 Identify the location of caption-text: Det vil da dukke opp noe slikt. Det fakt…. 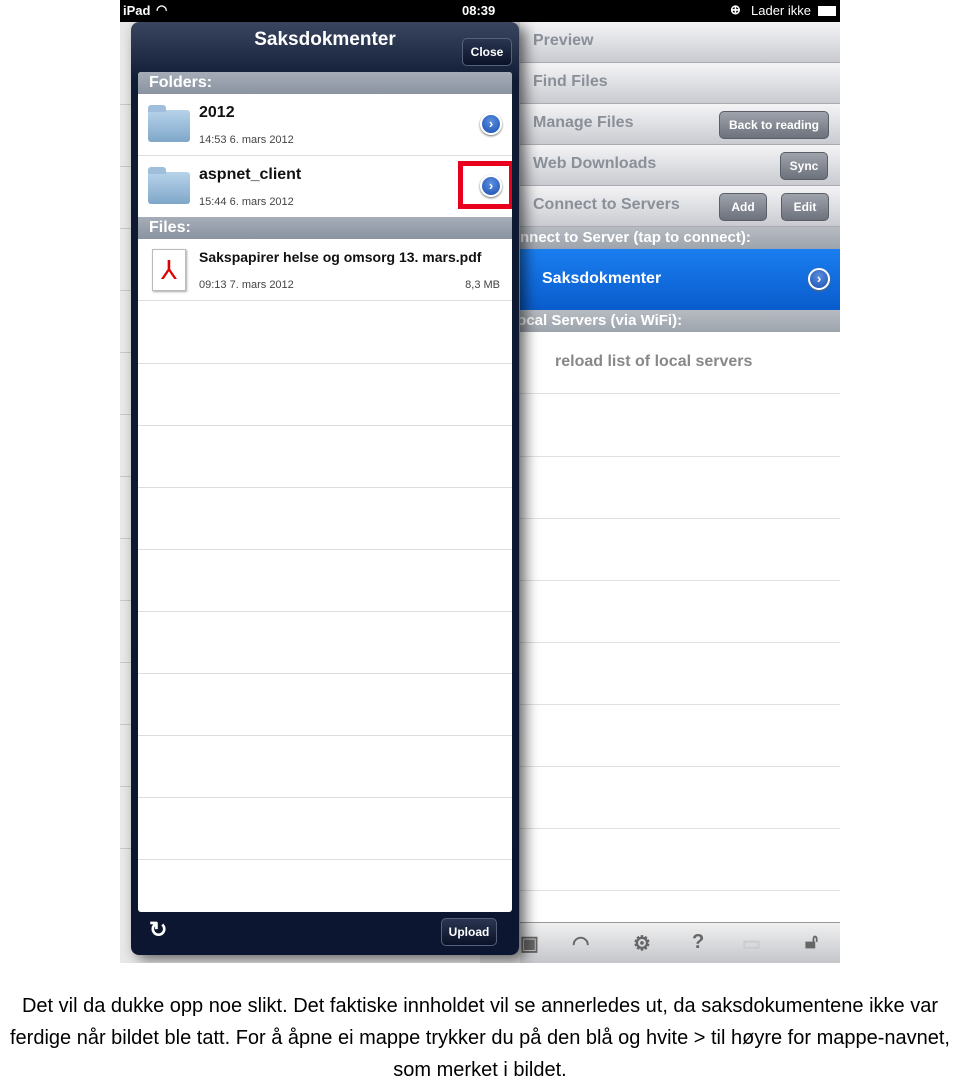
(480, 1038).